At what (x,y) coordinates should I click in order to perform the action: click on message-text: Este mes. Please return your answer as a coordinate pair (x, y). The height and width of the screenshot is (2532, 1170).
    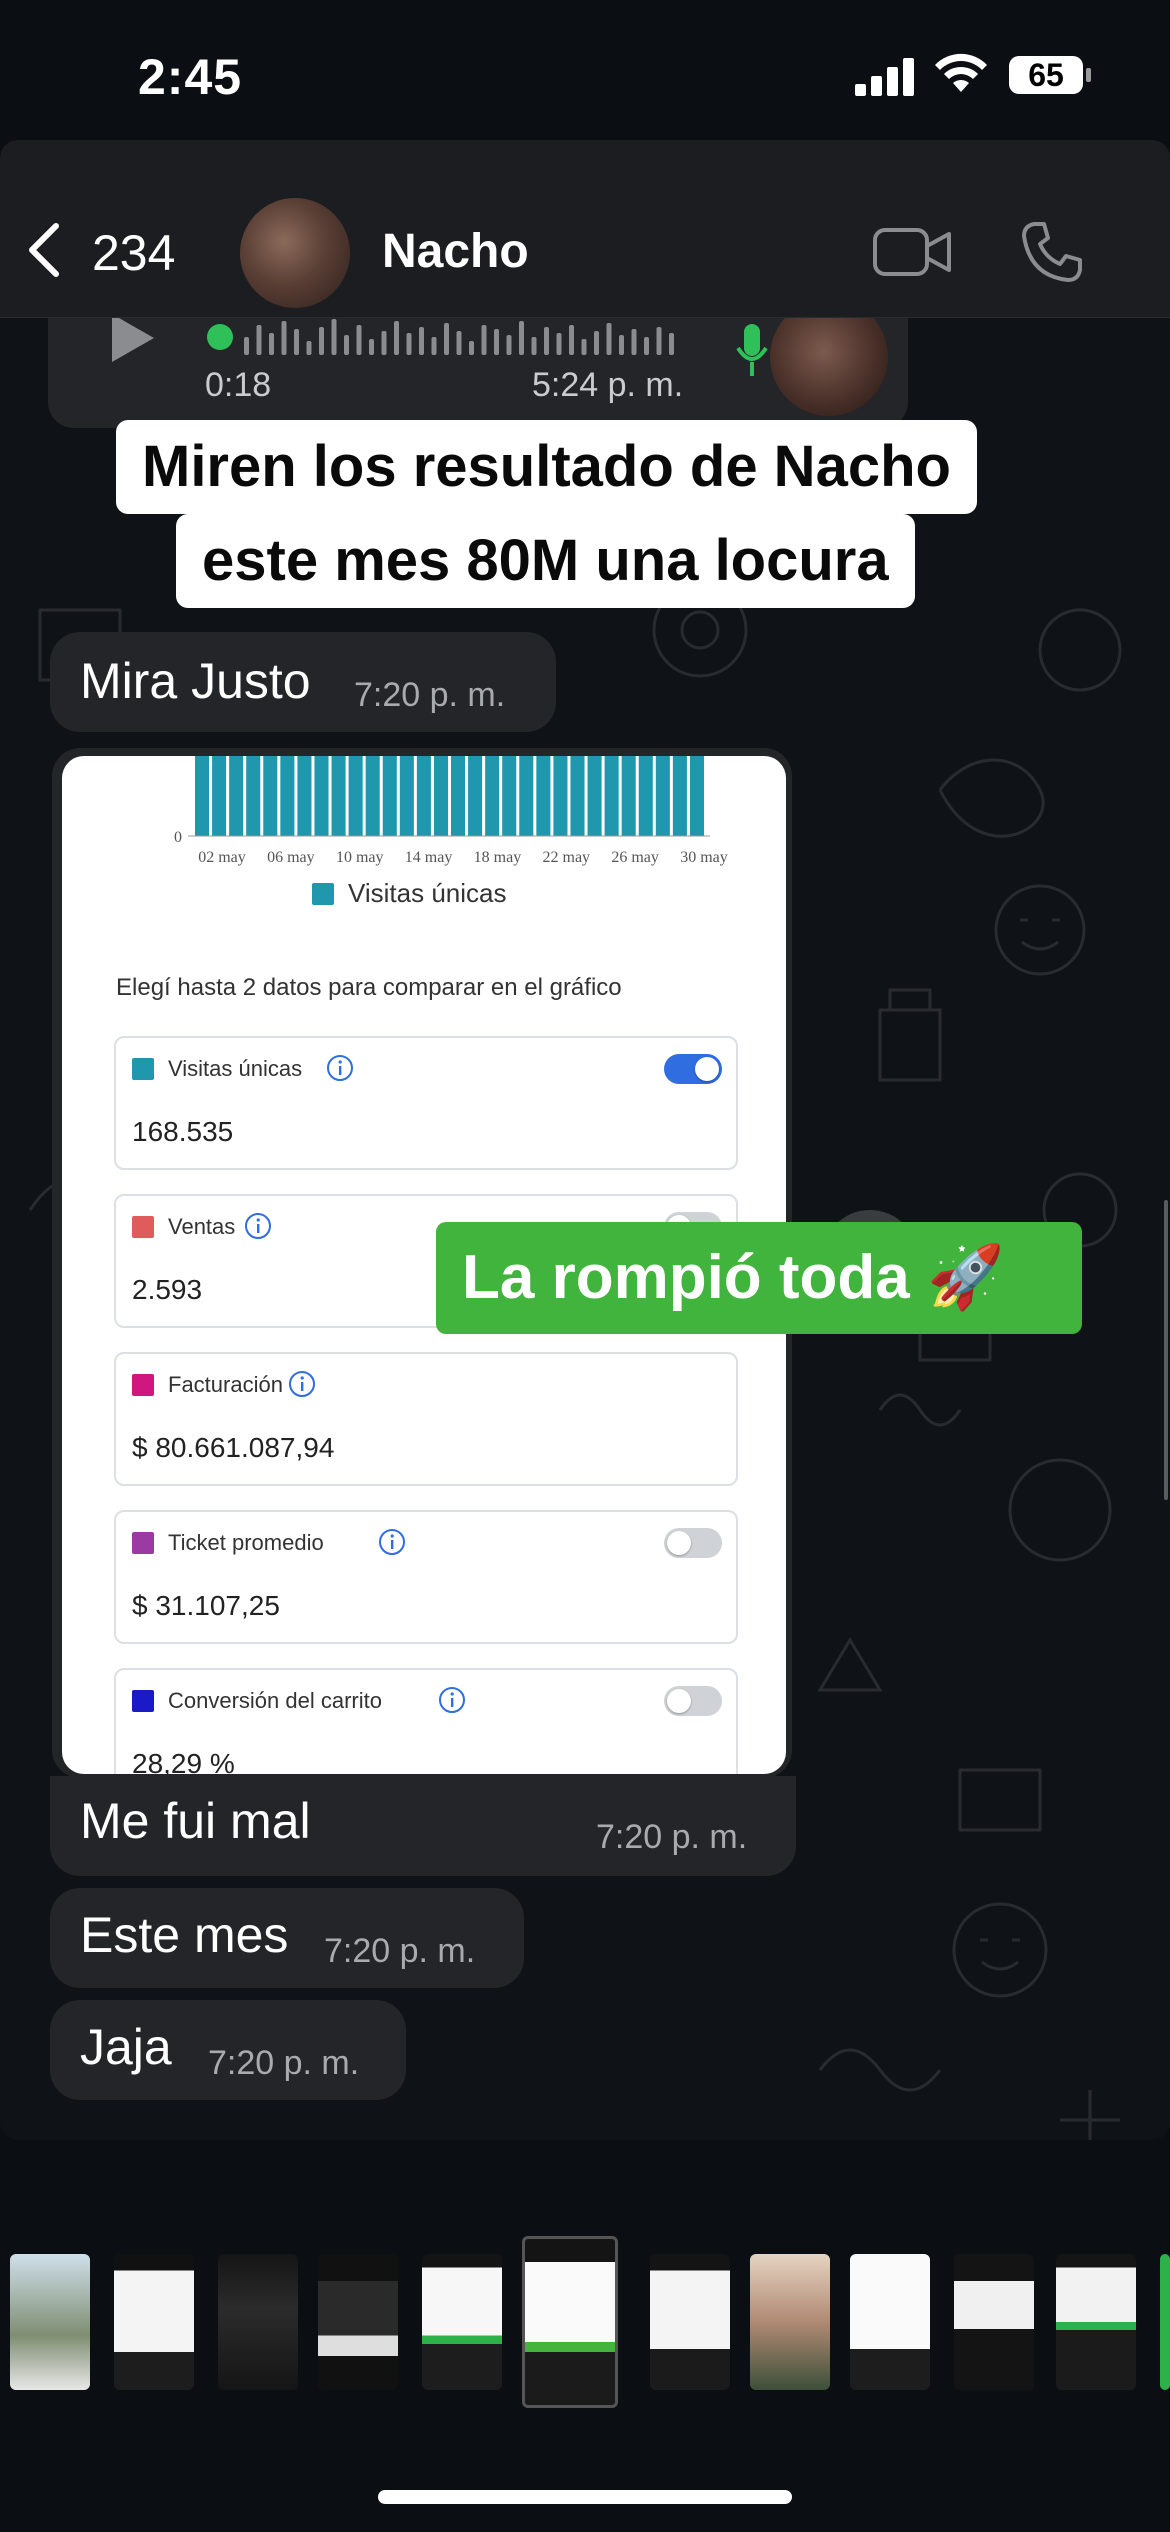
    Looking at the image, I should click on (184, 1935).